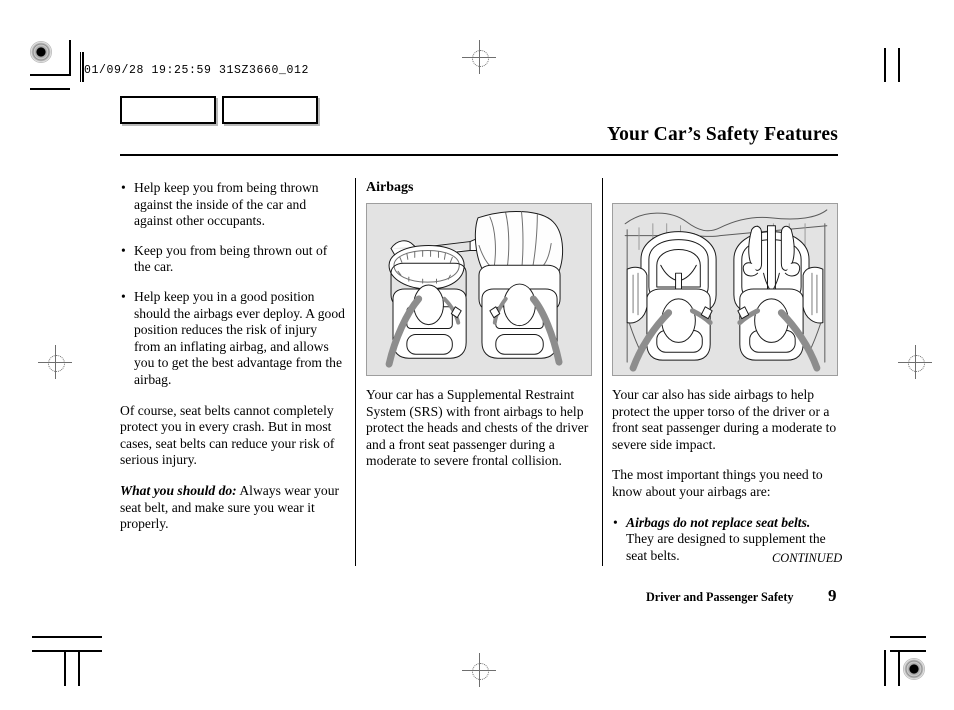 The width and height of the screenshot is (954, 710). I want to click on middle-column: Airbags, so click(480, 193).